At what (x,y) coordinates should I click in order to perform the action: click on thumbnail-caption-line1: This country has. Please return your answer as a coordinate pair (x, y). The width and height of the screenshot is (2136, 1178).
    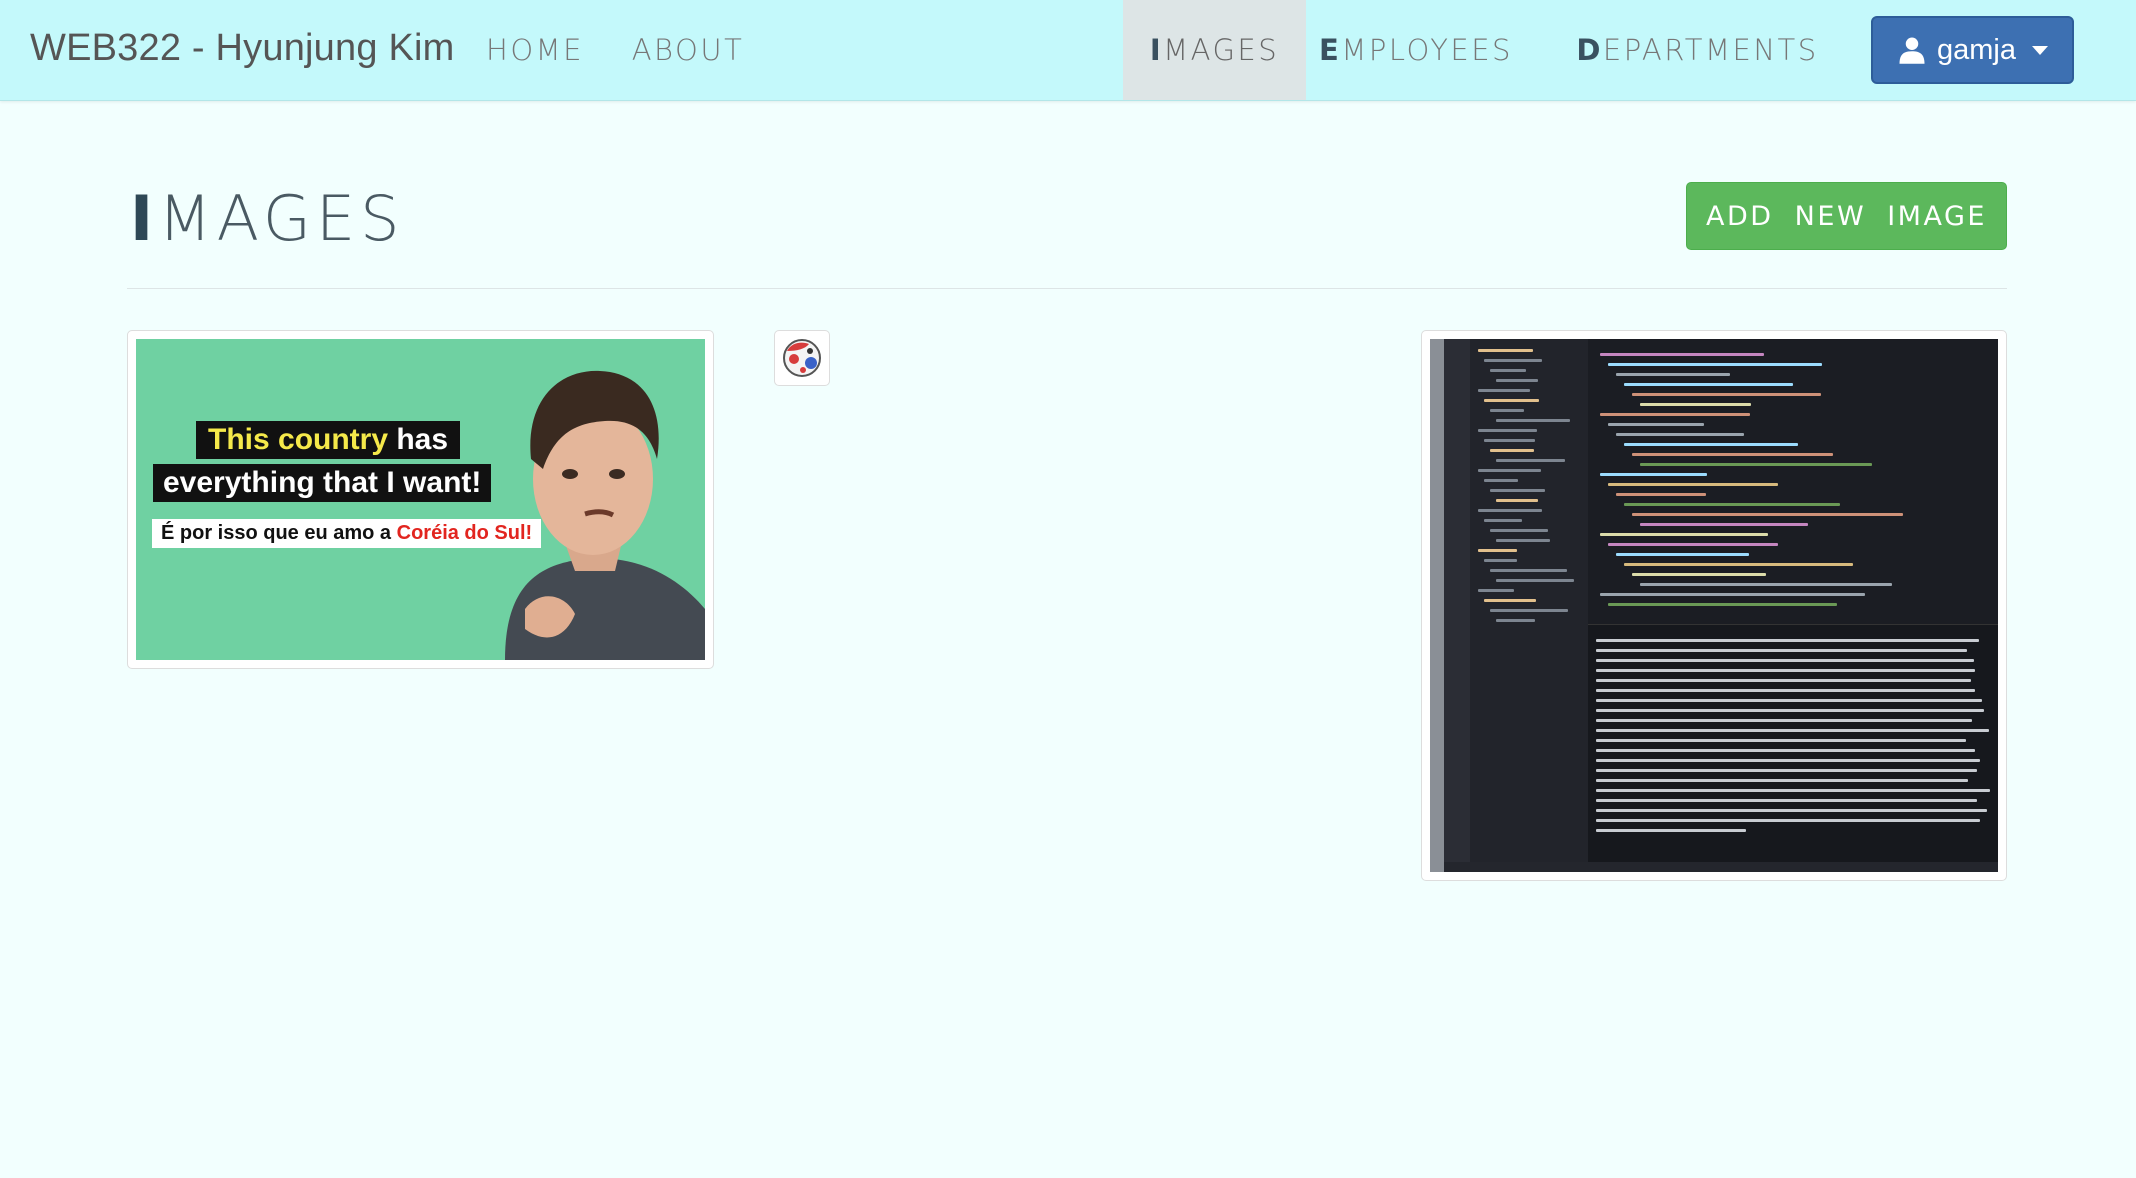
    Looking at the image, I should click on (328, 440).